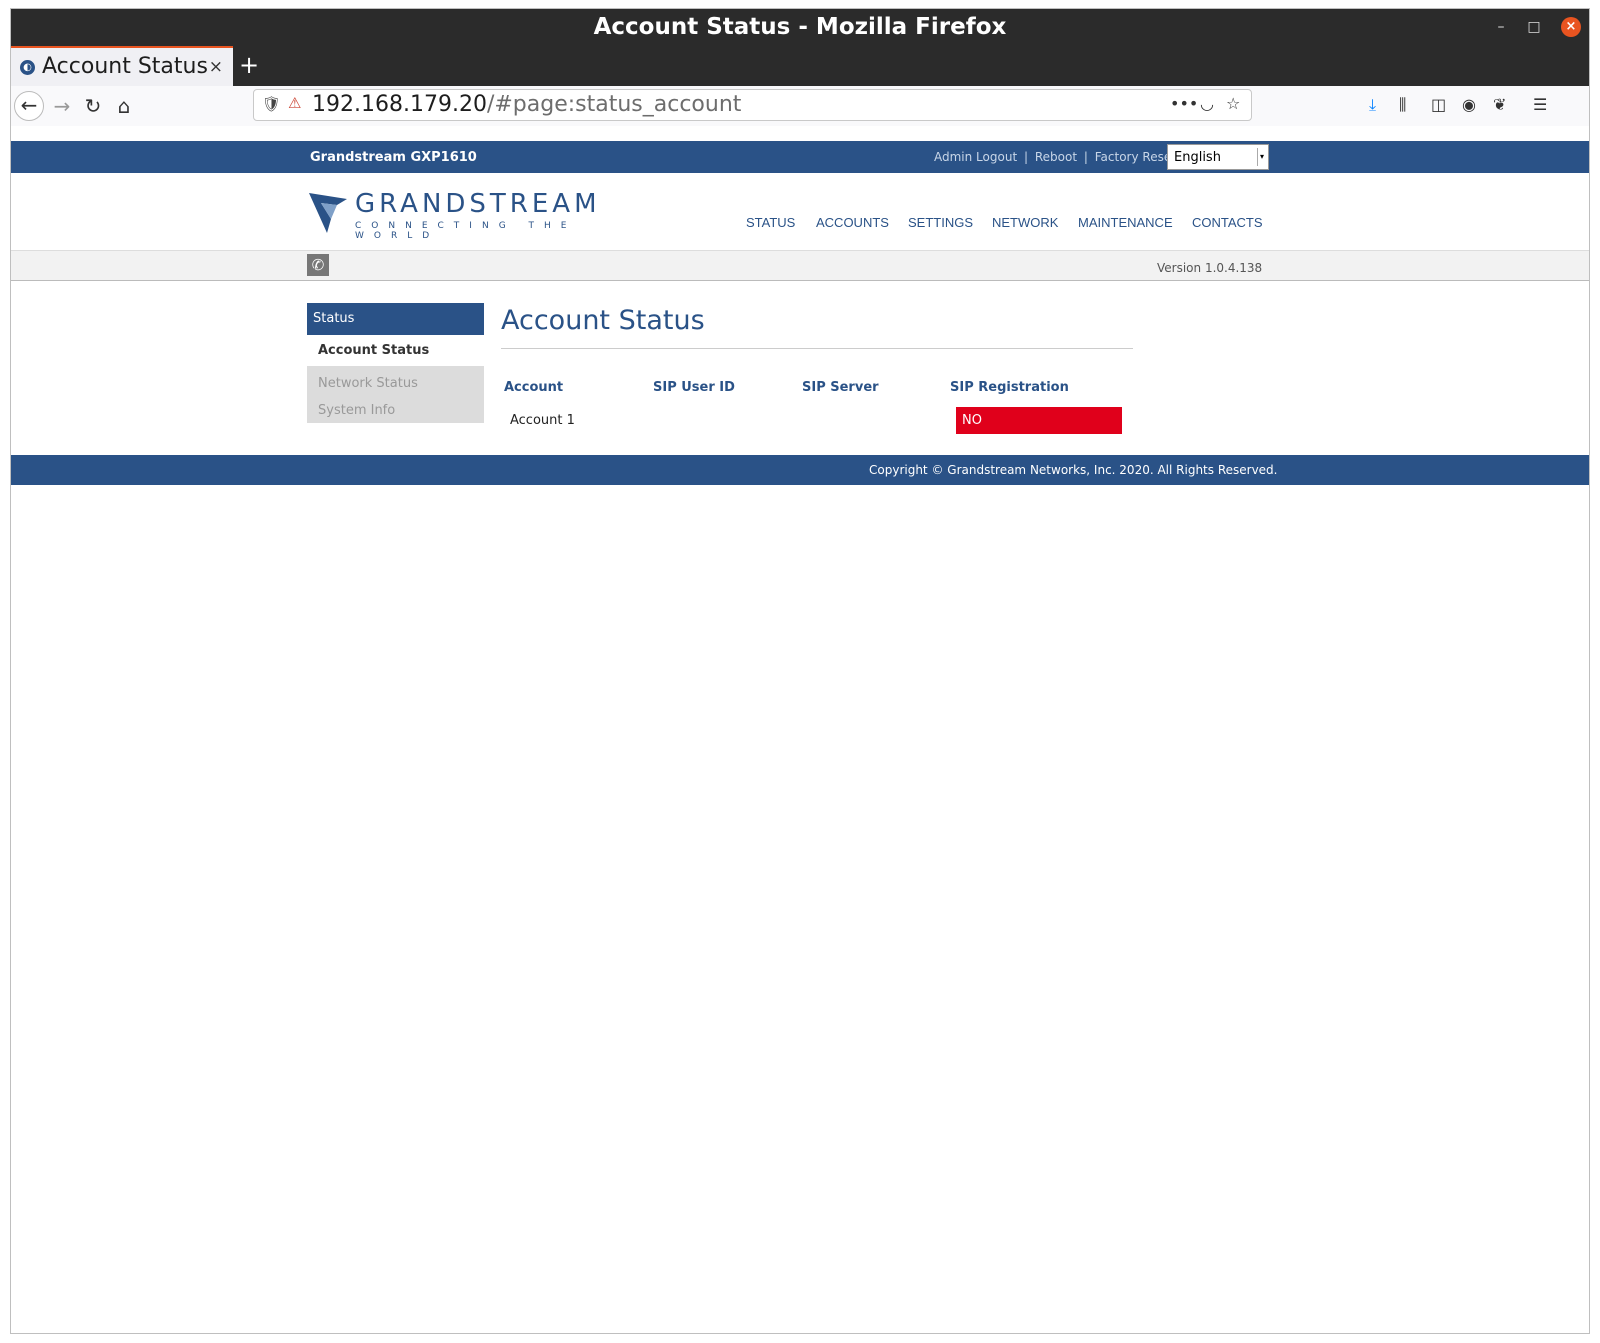 This screenshot has width=1600, height=1343. I want to click on new-tab-button: +, so click(249, 66).